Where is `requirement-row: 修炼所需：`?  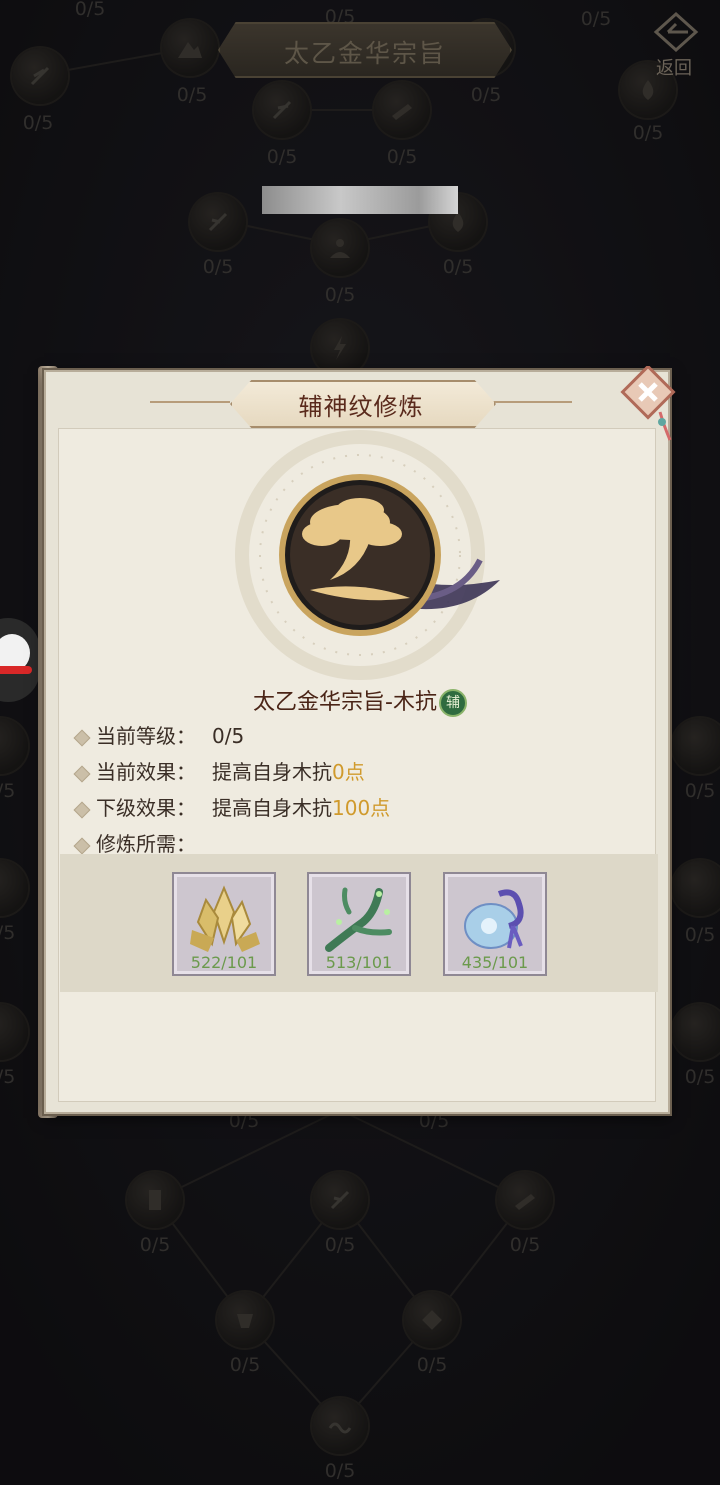 requirement-row: 修炼所需： is located at coordinates (134, 842).